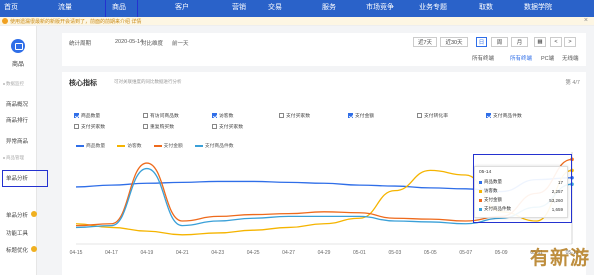 This screenshot has height=275, width=594. Describe the element at coordinates (556, 42) in the screenshot. I see `prev-button: <` at that location.